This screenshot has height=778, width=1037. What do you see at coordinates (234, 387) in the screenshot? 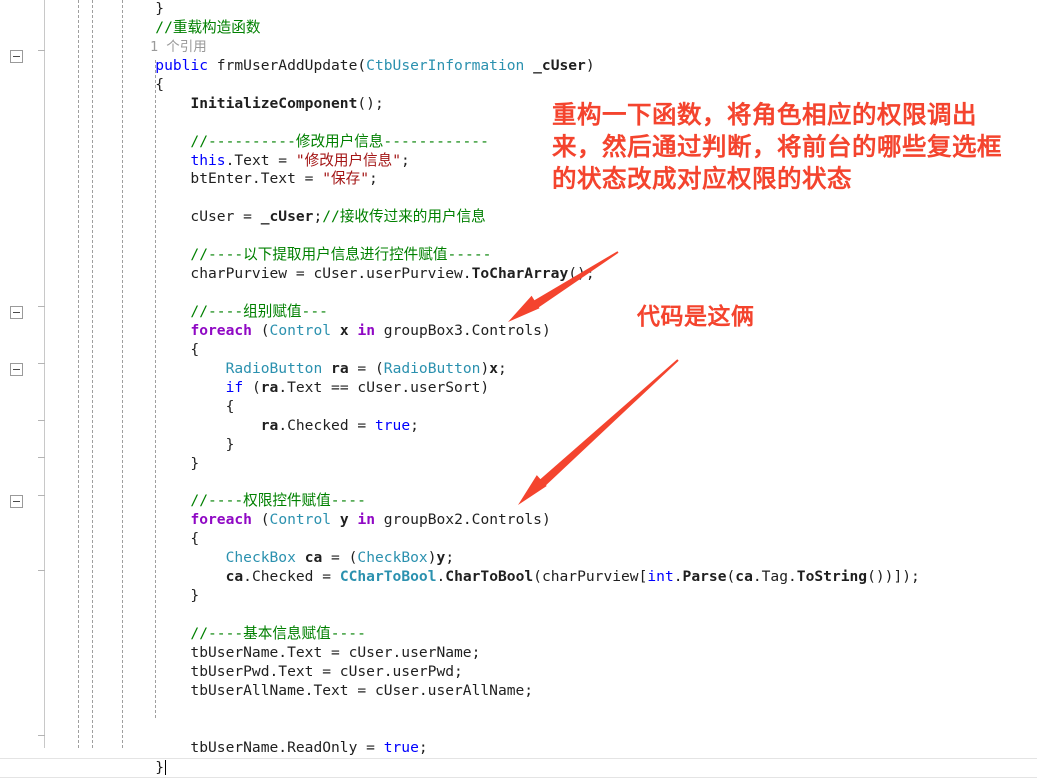
I see `code-token: if` at bounding box center [234, 387].